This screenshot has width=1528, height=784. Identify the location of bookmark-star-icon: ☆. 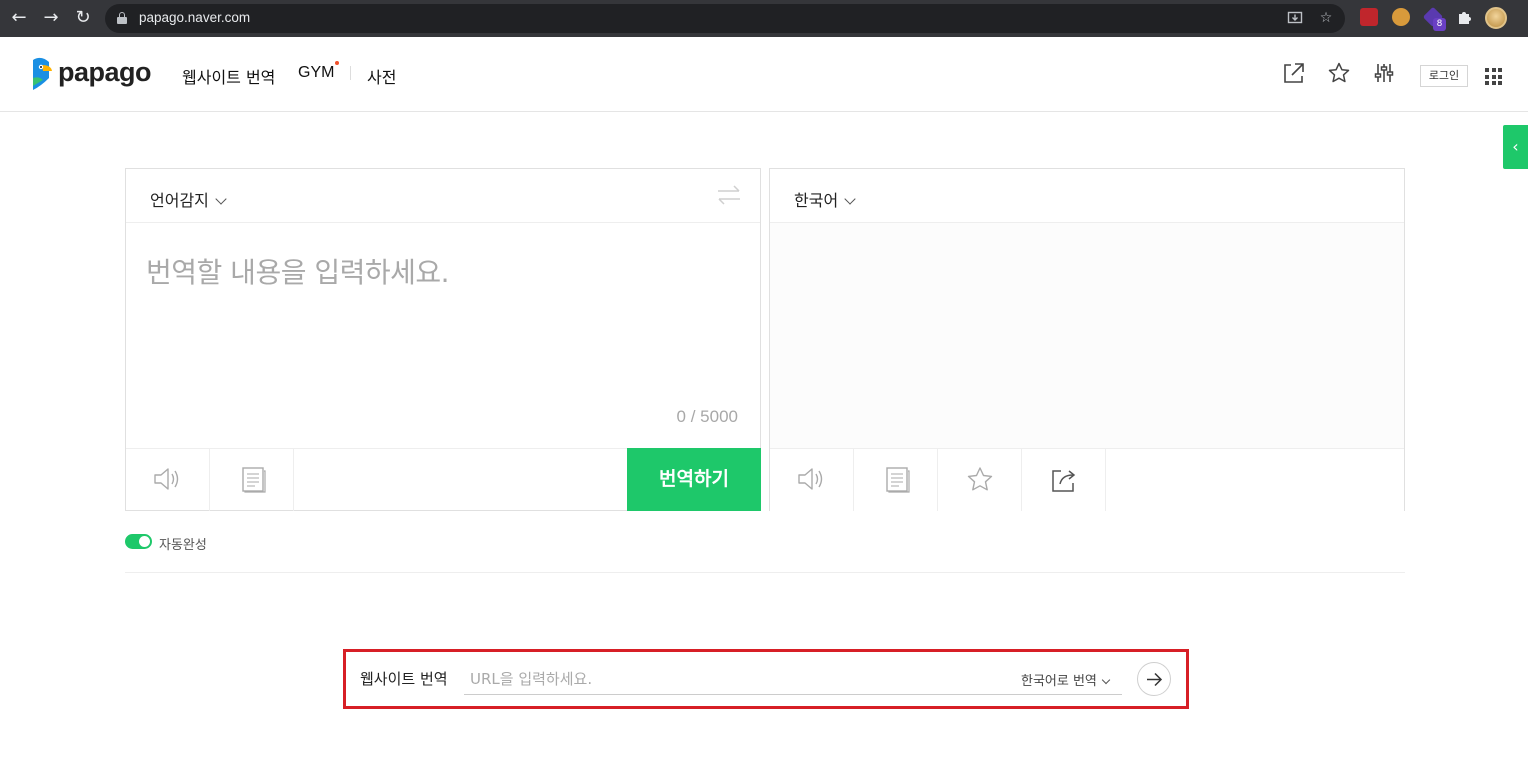
(1326, 18).